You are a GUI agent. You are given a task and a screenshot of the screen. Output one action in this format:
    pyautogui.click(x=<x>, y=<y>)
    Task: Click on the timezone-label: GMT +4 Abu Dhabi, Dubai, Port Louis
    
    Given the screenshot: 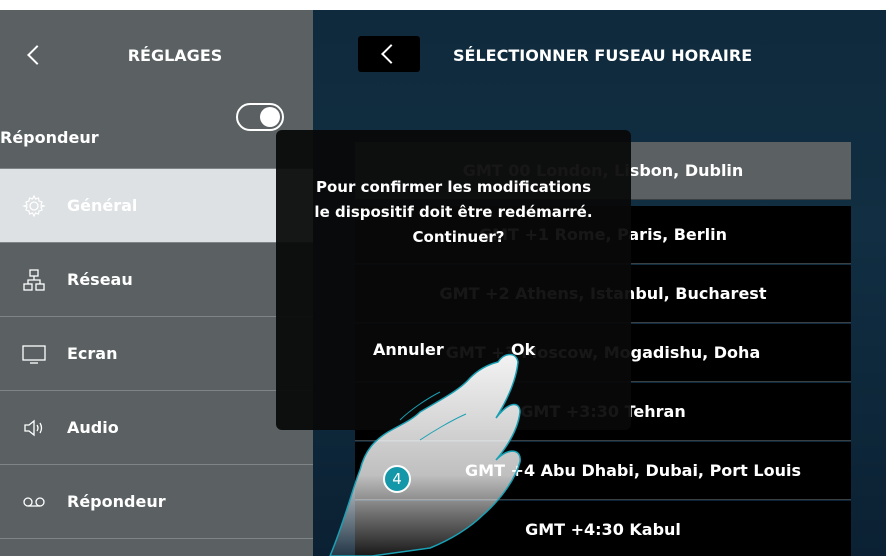 What is the action you would take?
    pyautogui.click(x=633, y=470)
    